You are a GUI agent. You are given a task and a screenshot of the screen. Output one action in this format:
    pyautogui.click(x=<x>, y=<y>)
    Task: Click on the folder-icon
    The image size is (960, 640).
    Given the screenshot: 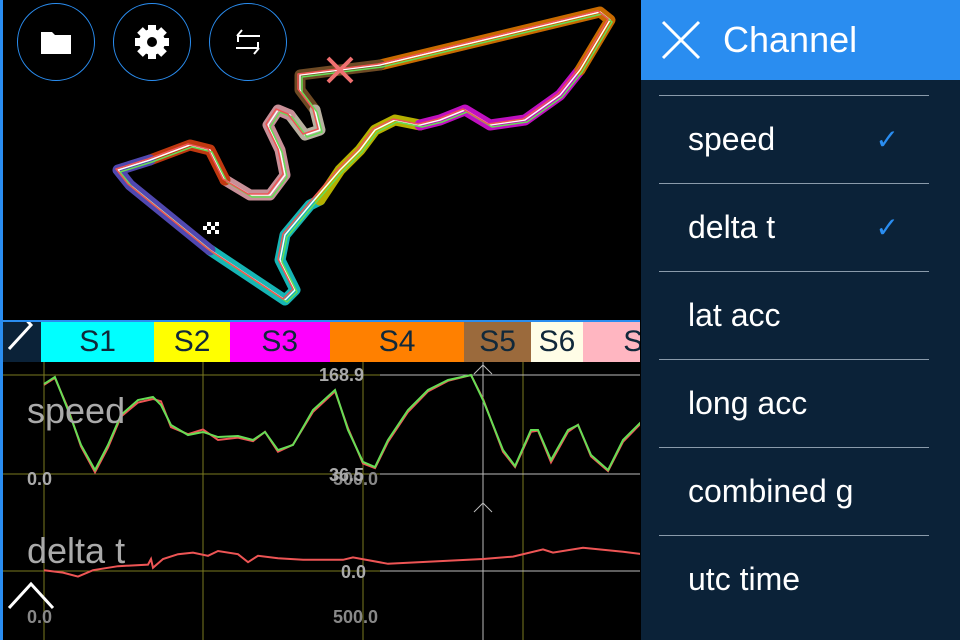 What is the action you would take?
    pyautogui.click(x=56, y=43)
    